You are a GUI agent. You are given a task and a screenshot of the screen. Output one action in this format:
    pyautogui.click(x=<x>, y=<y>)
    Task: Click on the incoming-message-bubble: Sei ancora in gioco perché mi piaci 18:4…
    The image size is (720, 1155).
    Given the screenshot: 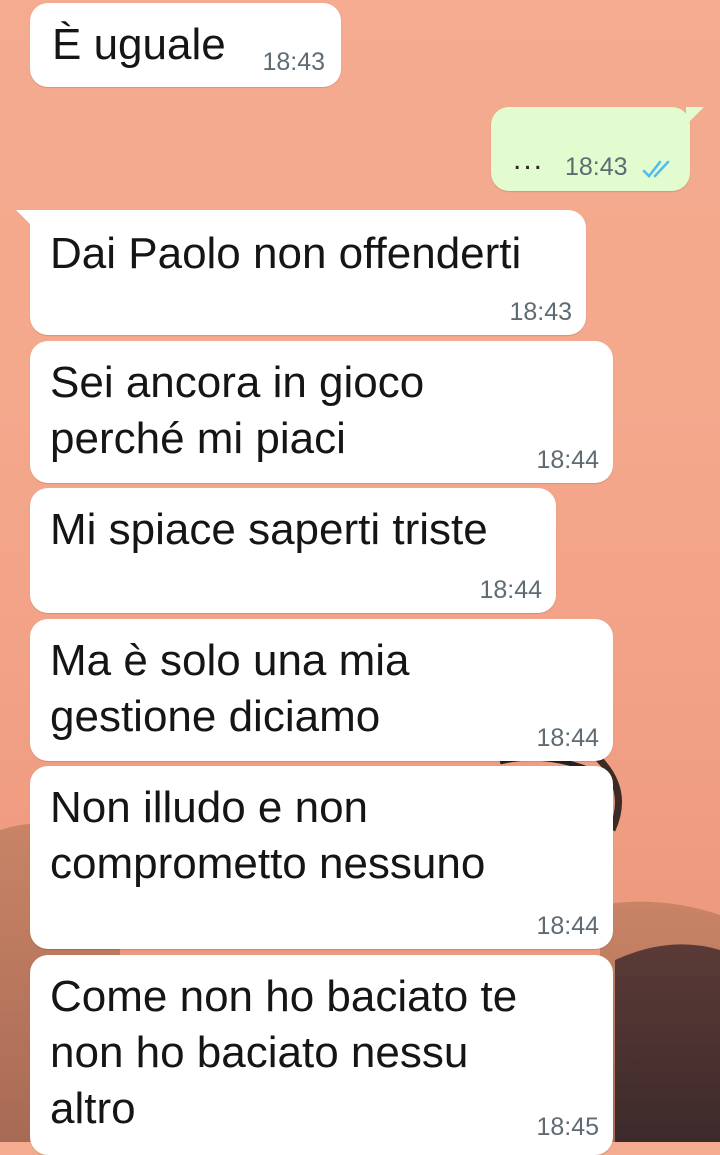 What is the action you would take?
    pyautogui.click(x=321, y=412)
    